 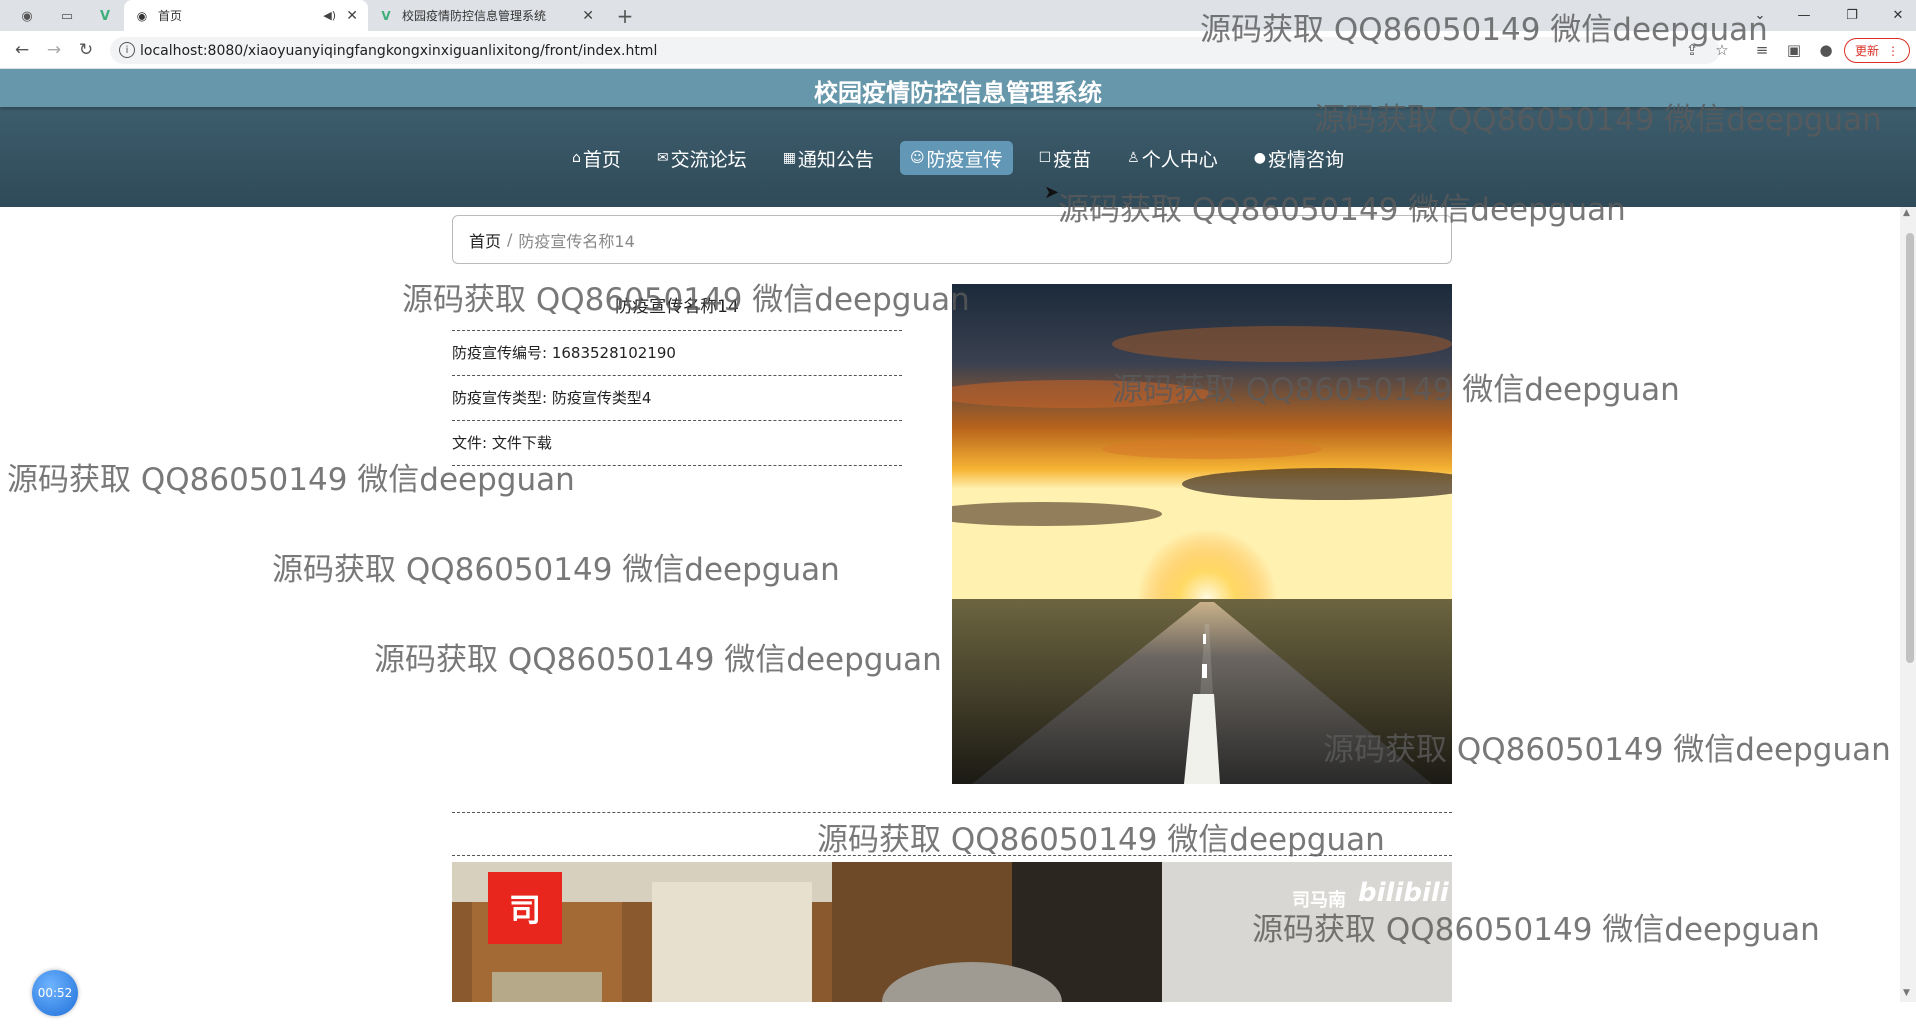 What do you see at coordinates (525, 908) in the screenshot?
I see `channel-logo: 司` at bounding box center [525, 908].